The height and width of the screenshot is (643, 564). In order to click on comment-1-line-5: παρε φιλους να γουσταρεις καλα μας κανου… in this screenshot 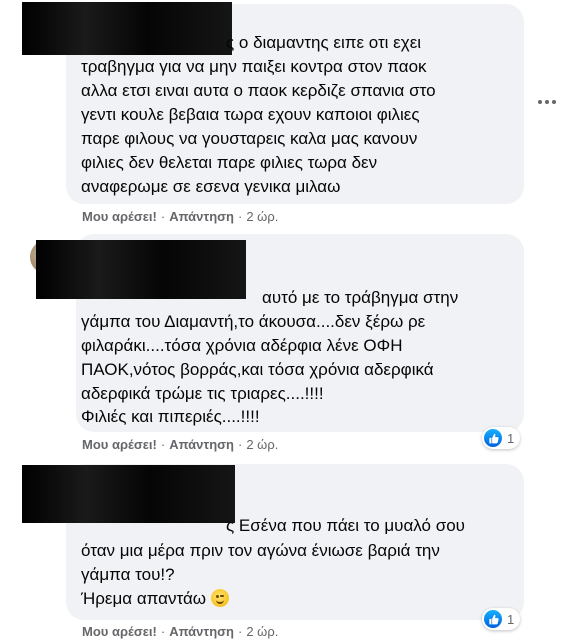, I will do `click(249, 138)`.